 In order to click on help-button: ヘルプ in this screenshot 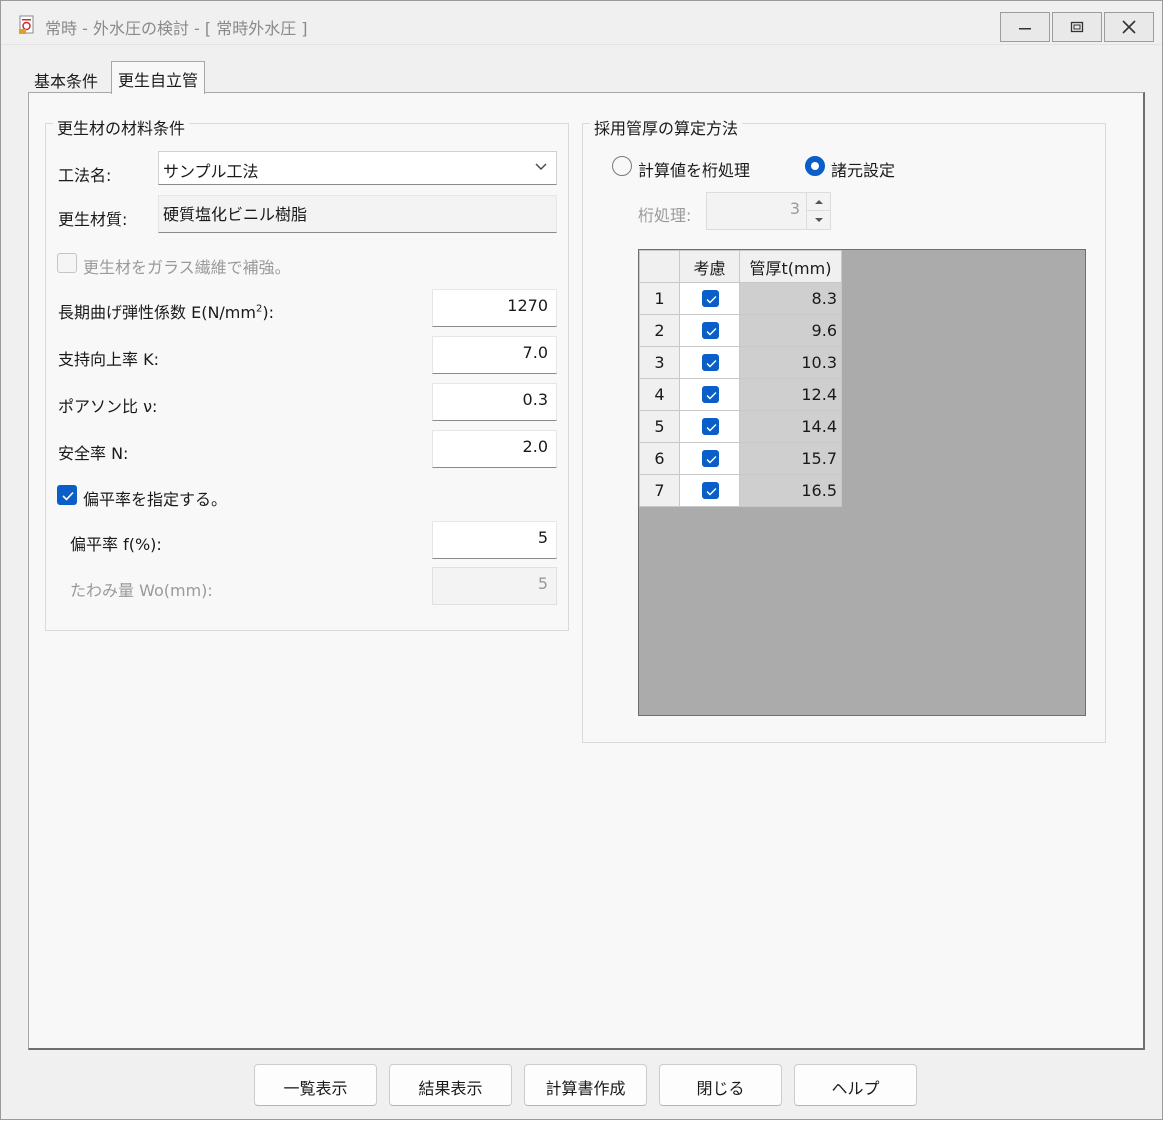, I will do `click(855, 1085)`.